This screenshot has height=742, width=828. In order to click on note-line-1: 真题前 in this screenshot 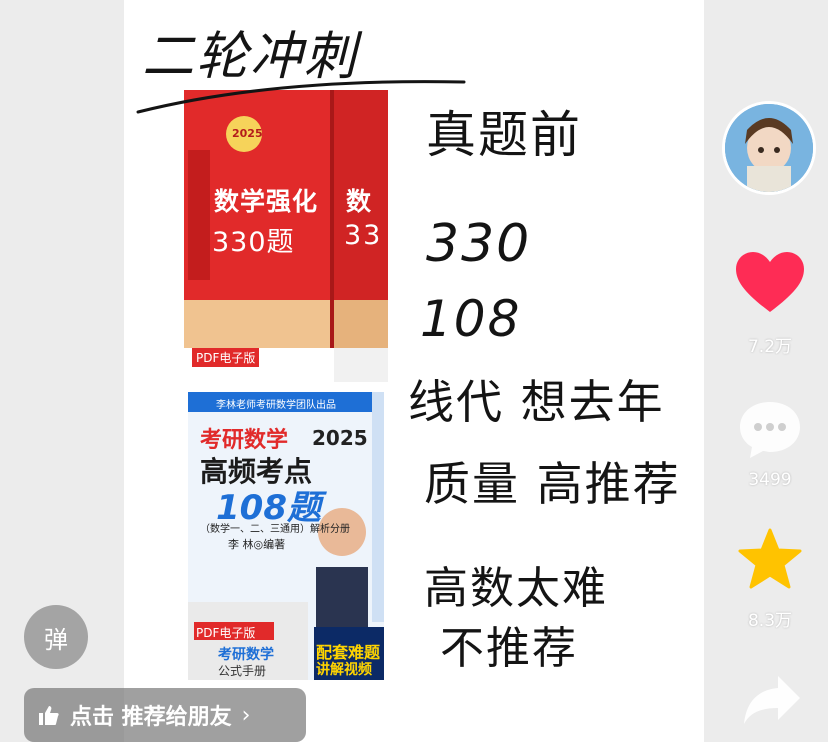, I will do `click(504, 135)`.